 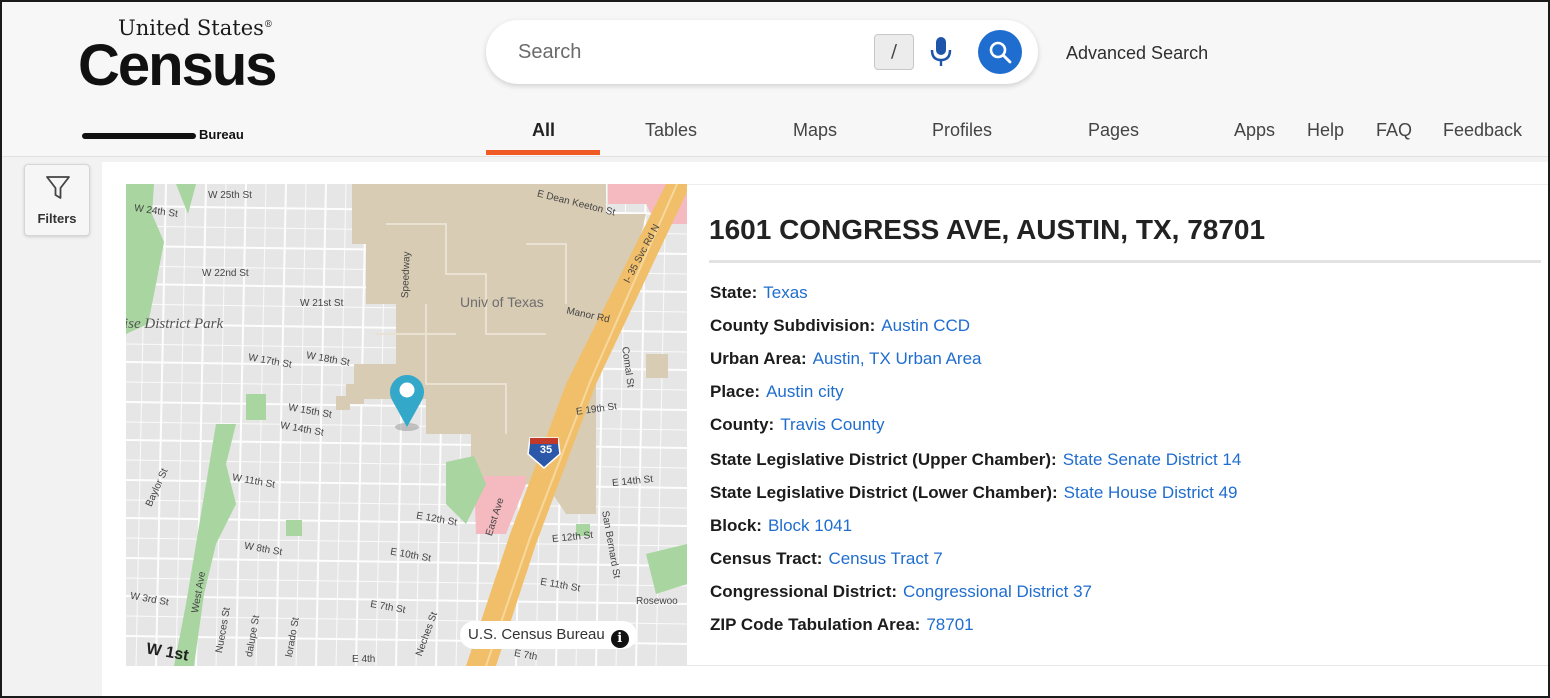 I want to click on info-icon: i, so click(x=619, y=639).